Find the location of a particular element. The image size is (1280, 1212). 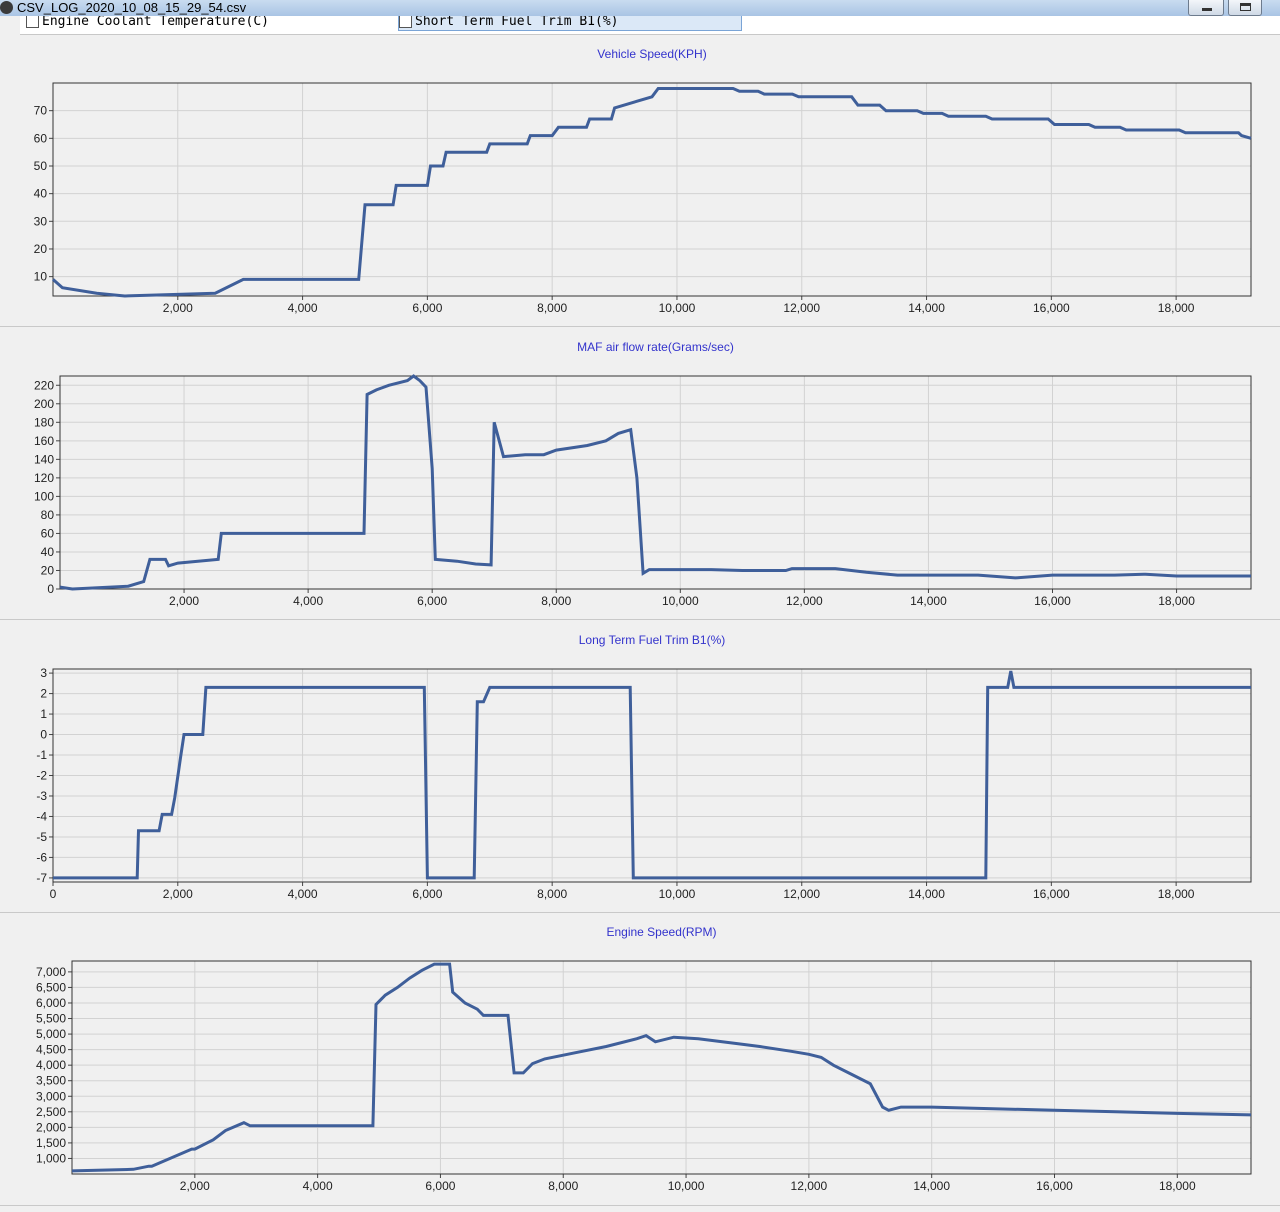

y-tick-label: 50 is located at coordinates (41, 166).